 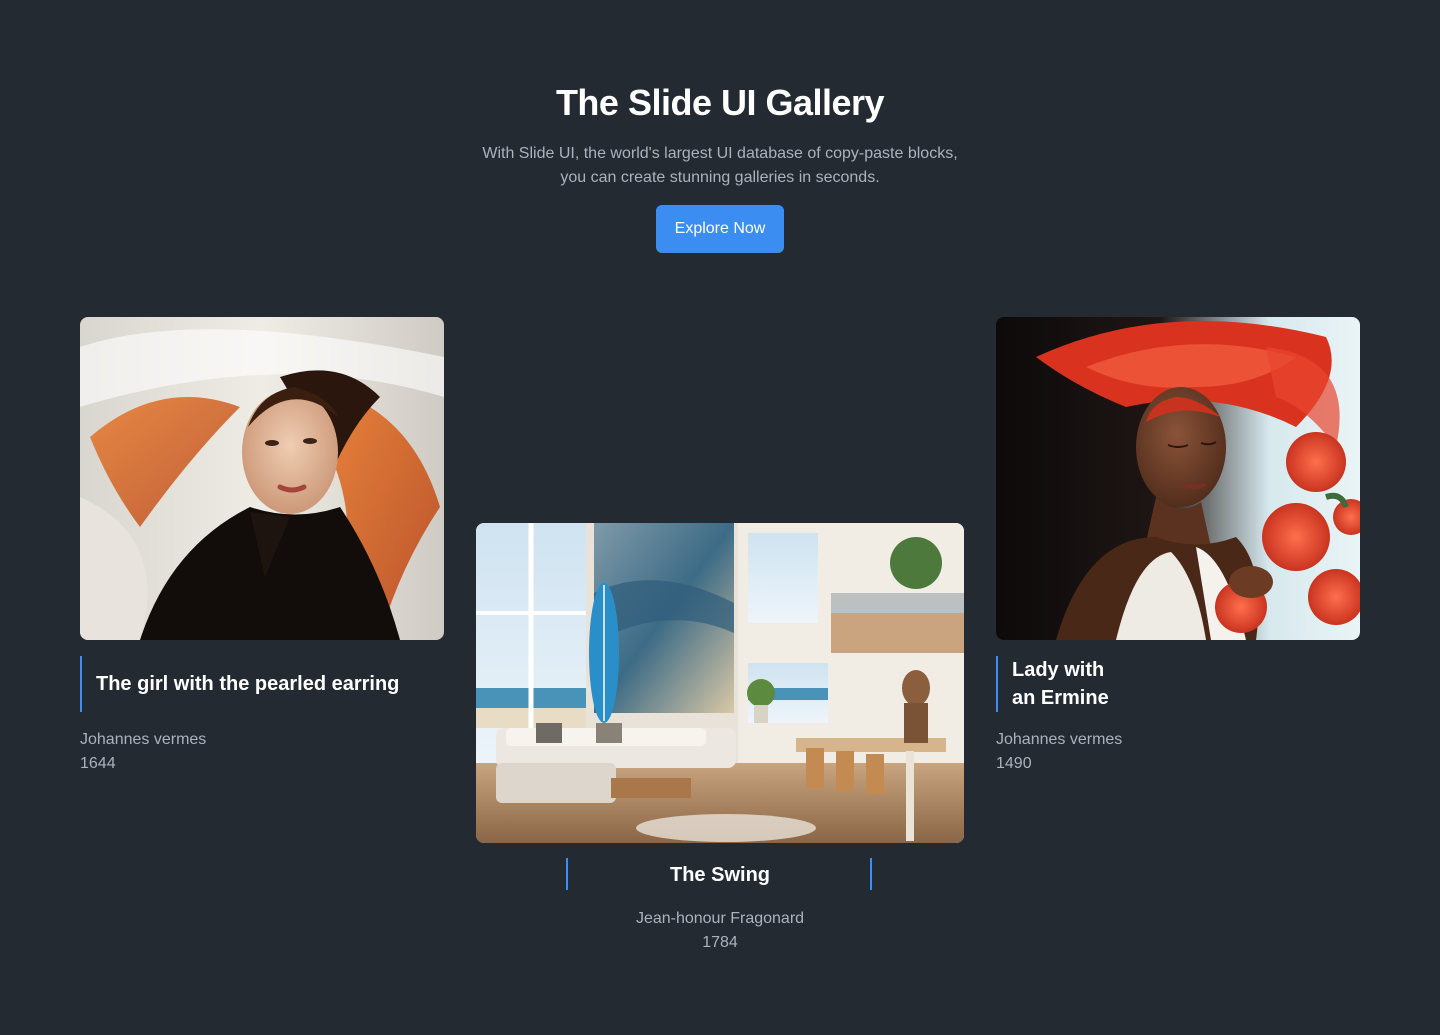 I want to click on gallery-image-portrait-woman, so click(x=262, y=478).